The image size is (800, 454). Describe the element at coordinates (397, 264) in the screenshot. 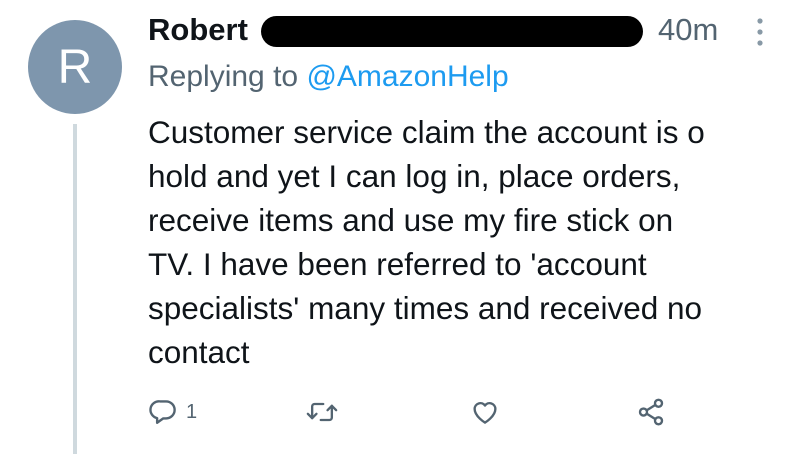

I see `tweet-text-line: TV. I have been referred to 'account` at that location.